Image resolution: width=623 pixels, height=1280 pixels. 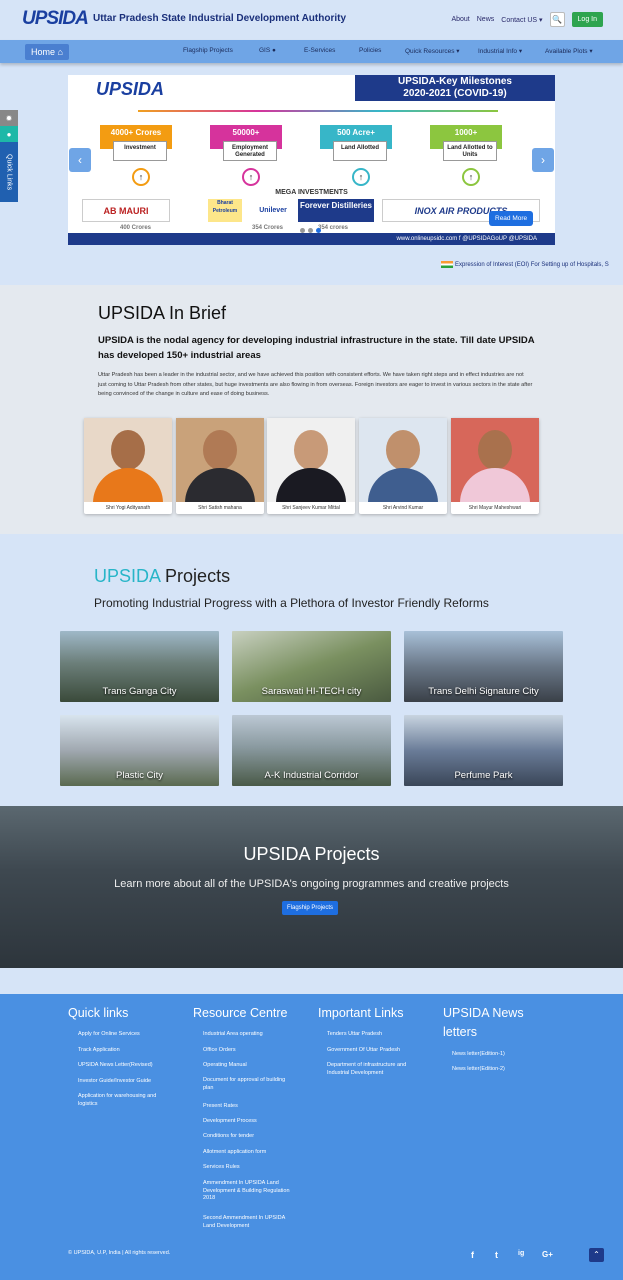 What do you see at coordinates (354, 1035) in the screenshot?
I see `footer-link: Tenders Uttar Pradesh` at bounding box center [354, 1035].